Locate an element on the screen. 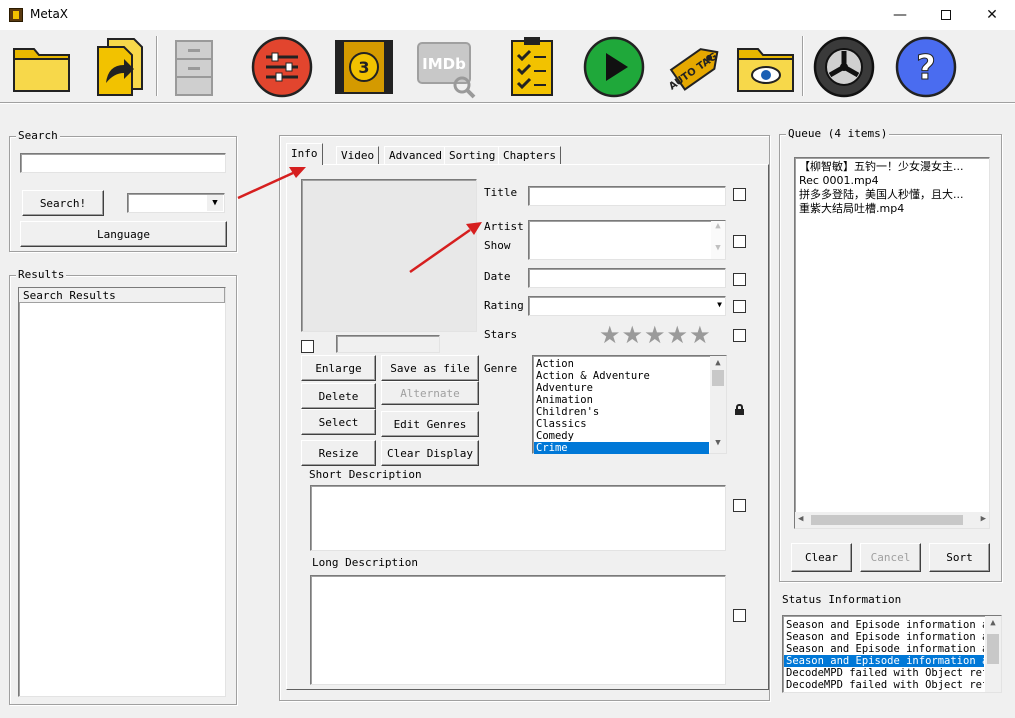 The image size is (1015, 718). genre-scrollbar: ▲ ▼ is located at coordinates (718, 404).